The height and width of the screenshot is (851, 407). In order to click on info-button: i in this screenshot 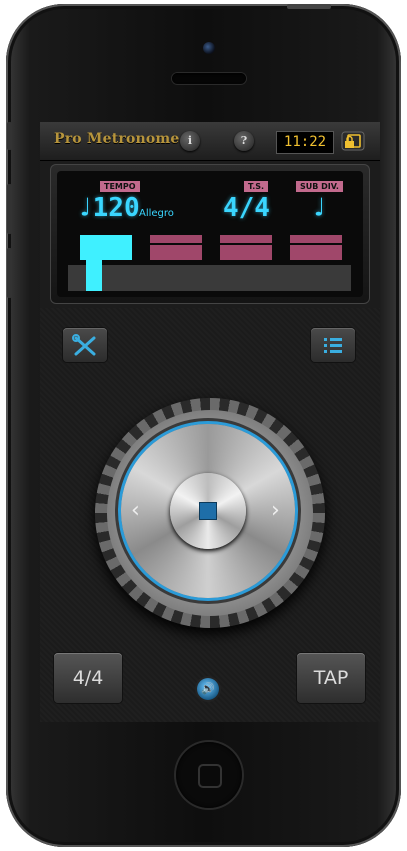, I will do `click(190, 141)`.